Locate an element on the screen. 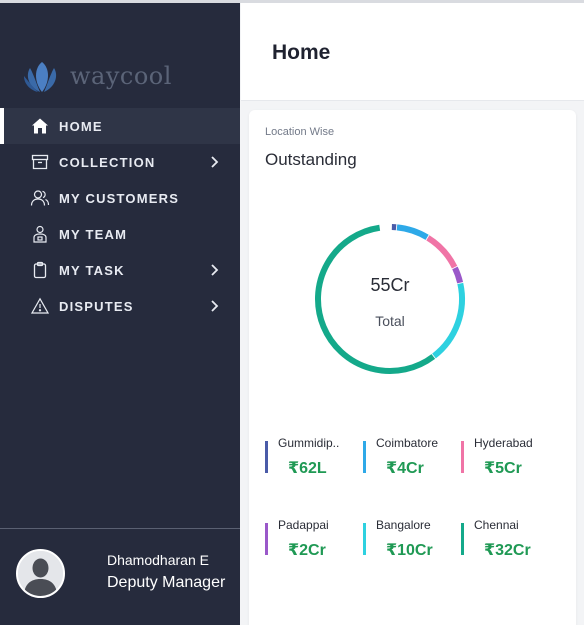 This screenshot has height=625, width=584. sidebar-item-collection: COLLECTION is located at coordinates (120, 162).